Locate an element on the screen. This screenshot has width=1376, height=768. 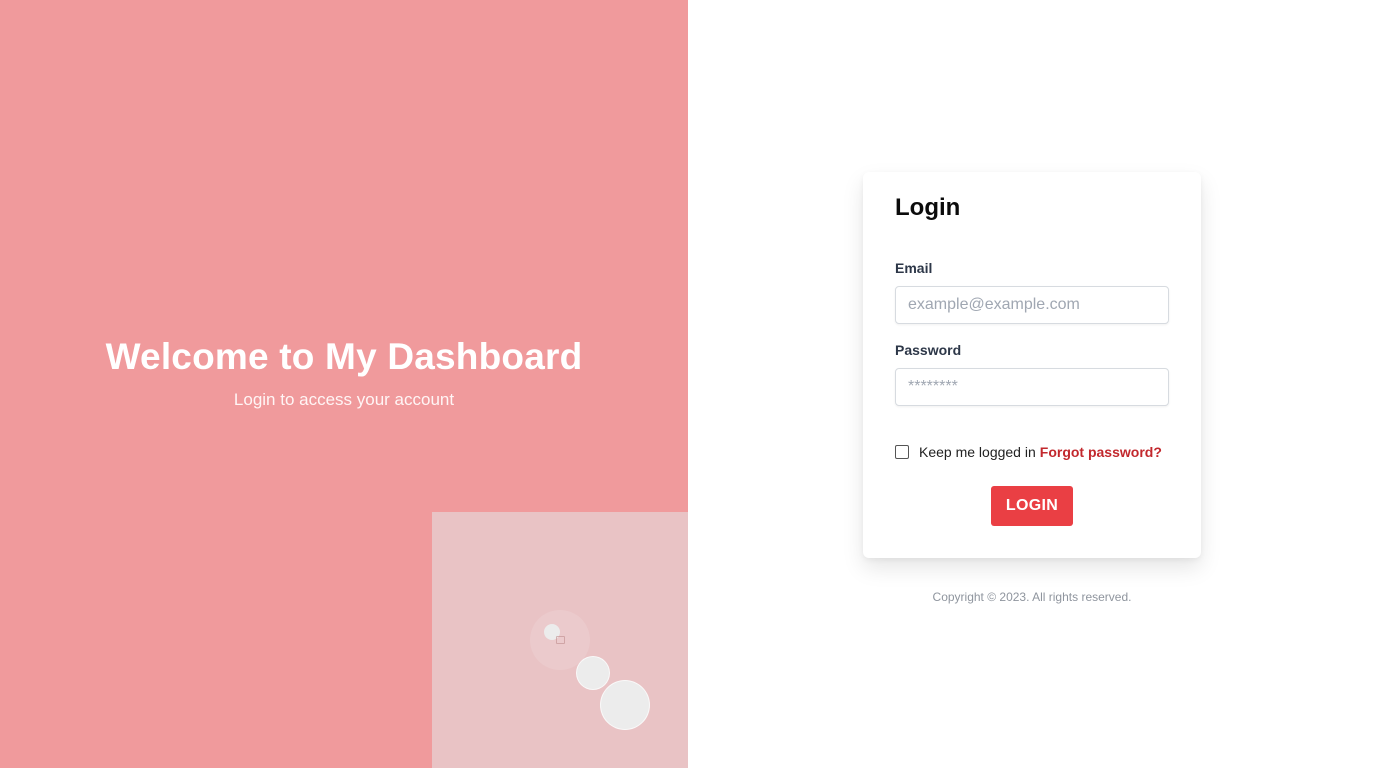
decorative-image-icon is located at coordinates (560, 640).